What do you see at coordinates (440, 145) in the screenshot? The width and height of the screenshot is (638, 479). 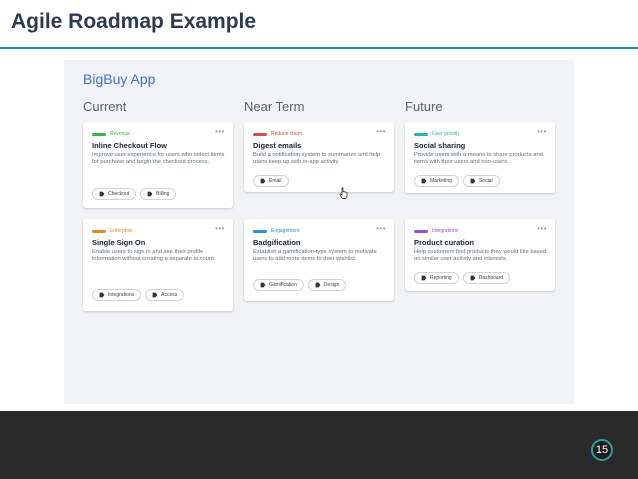 I see `card-title: Social sharing` at bounding box center [440, 145].